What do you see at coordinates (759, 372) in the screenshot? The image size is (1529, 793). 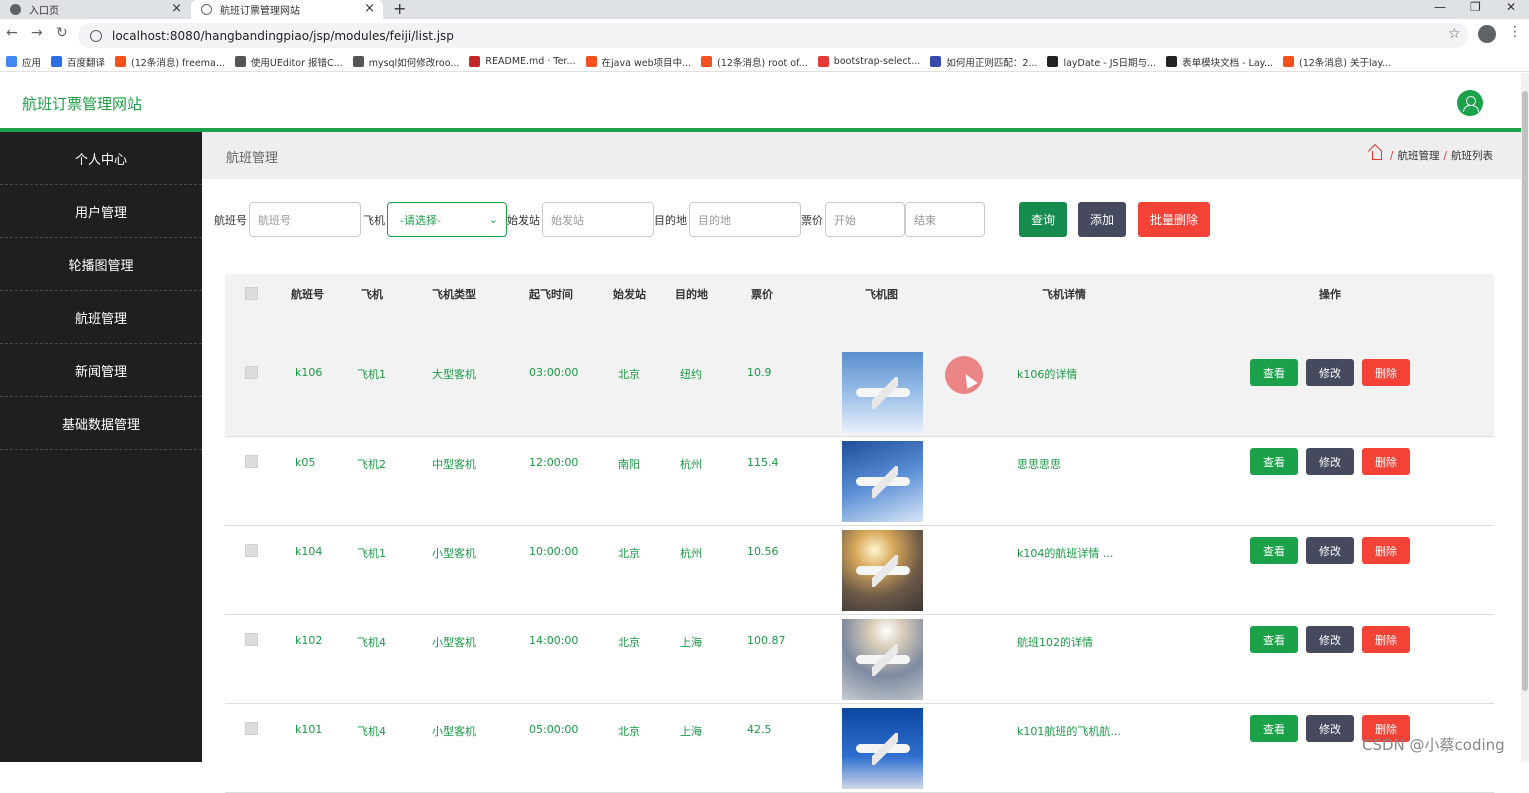 I see `cell-price: 10.9` at bounding box center [759, 372].